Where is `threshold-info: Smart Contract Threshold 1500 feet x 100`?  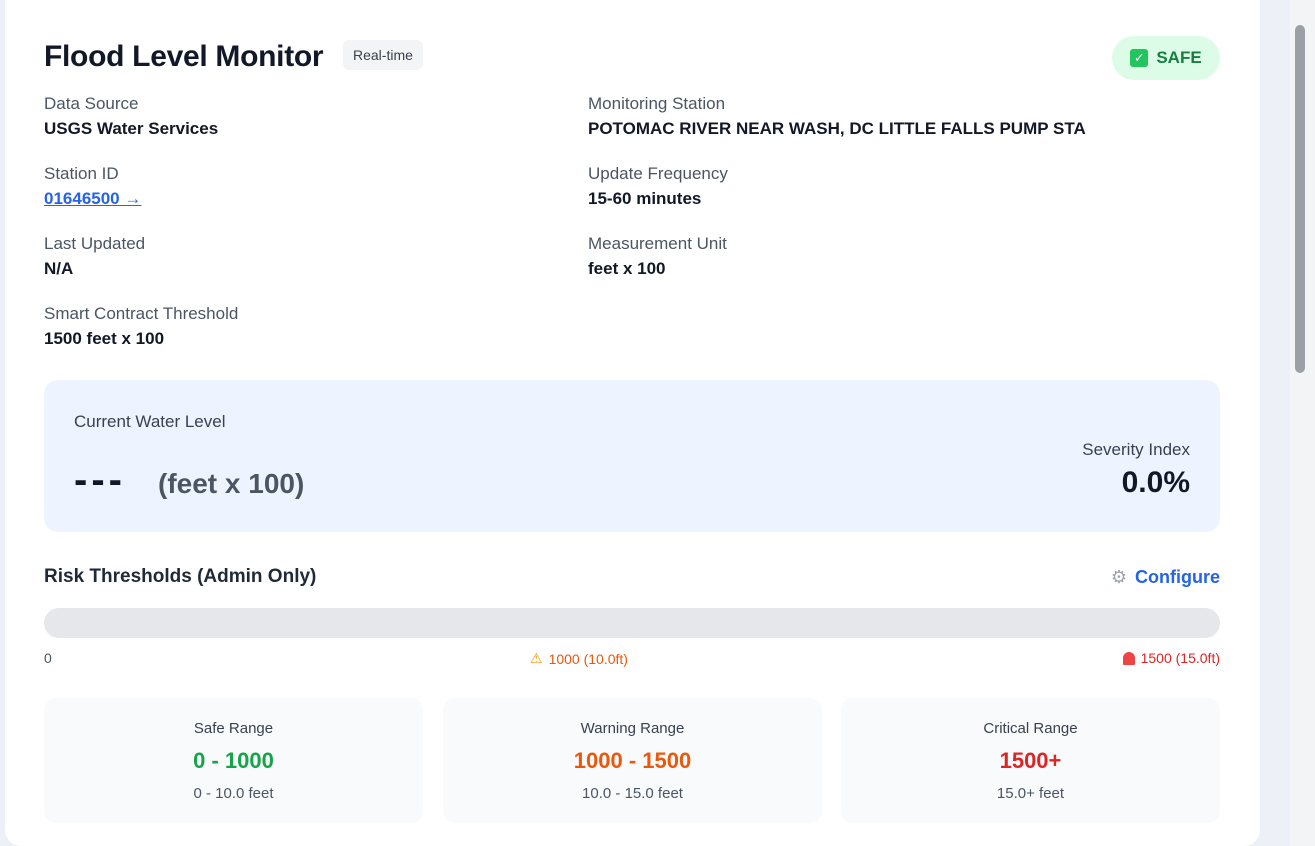
threshold-info: Smart Contract Threshold 1500 feet x 100 is located at coordinates (324, 326).